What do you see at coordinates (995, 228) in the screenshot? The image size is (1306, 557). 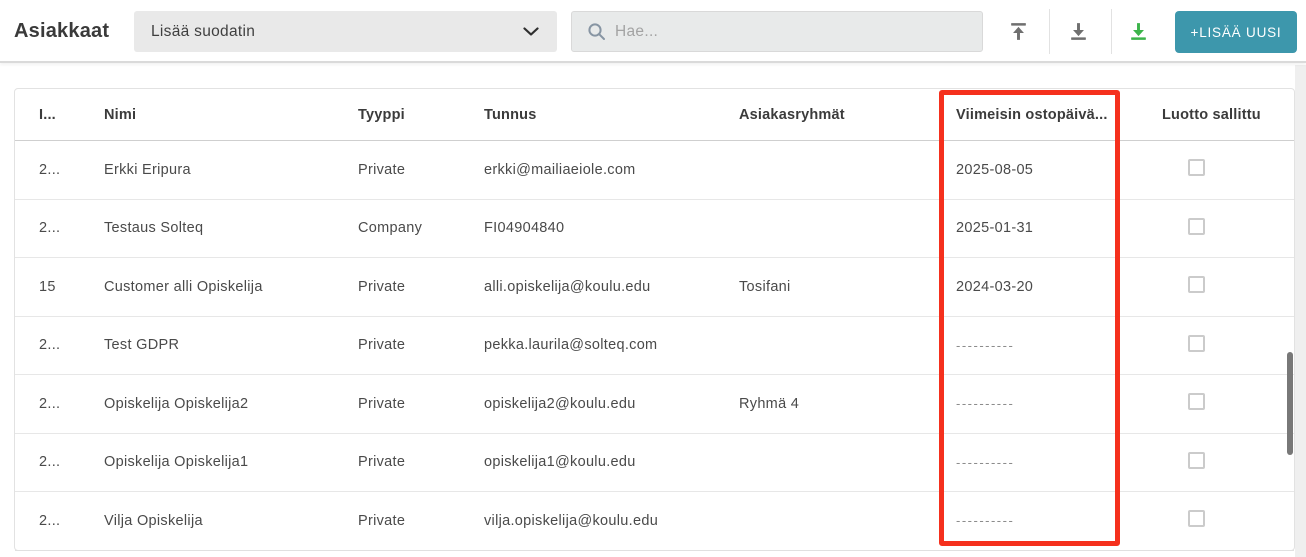 I see `cell-viimeisin-ostopaiva: 2025-01-31` at bounding box center [995, 228].